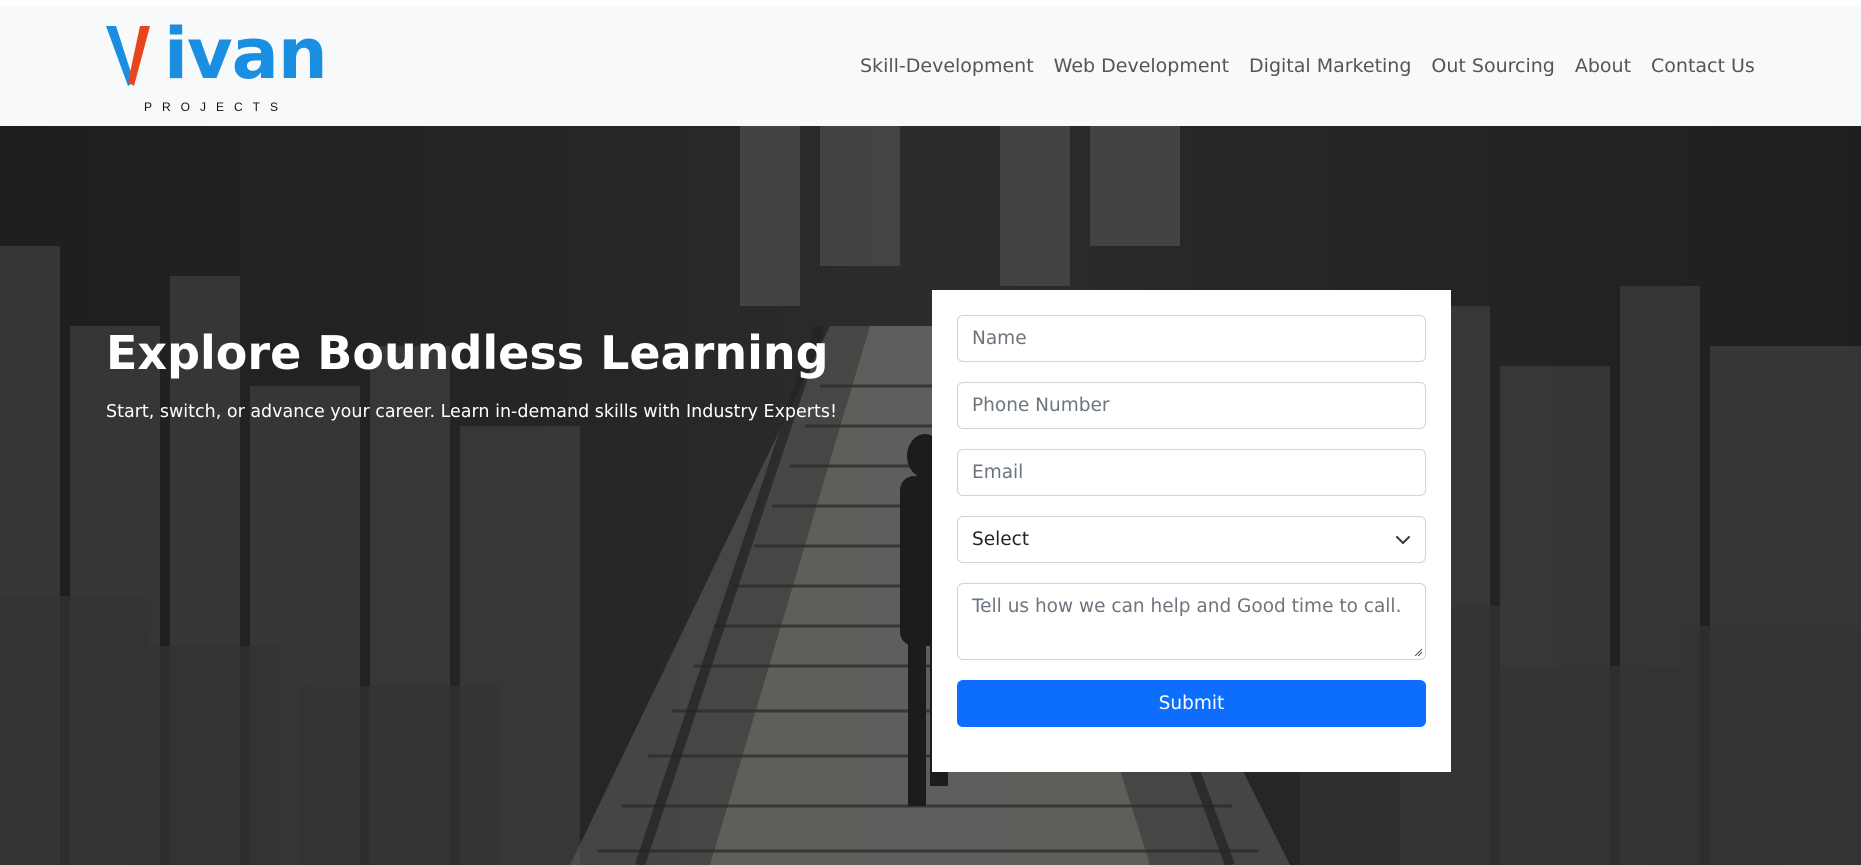 The height and width of the screenshot is (865, 1861). Describe the element at coordinates (1492, 66) in the screenshot. I see `nav-item-out-sourcing: Out Sourcing` at that location.